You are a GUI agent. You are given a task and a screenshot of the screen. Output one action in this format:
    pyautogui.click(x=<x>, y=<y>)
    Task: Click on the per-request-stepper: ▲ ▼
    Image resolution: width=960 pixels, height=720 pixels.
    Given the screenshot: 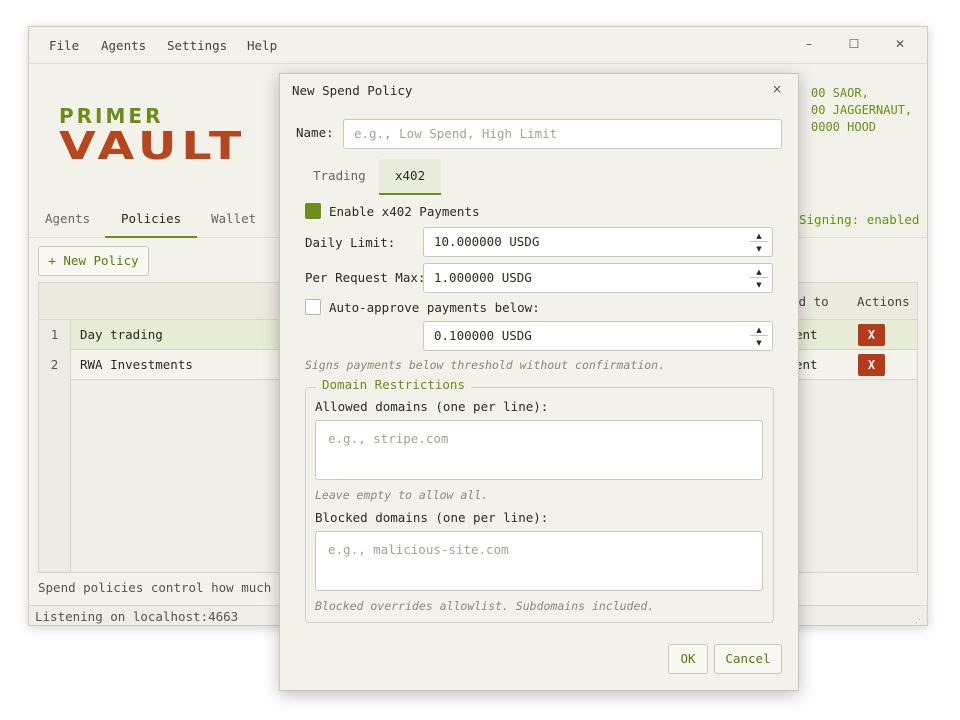 What is the action you would take?
    pyautogui.click(x=759, y=279)
    